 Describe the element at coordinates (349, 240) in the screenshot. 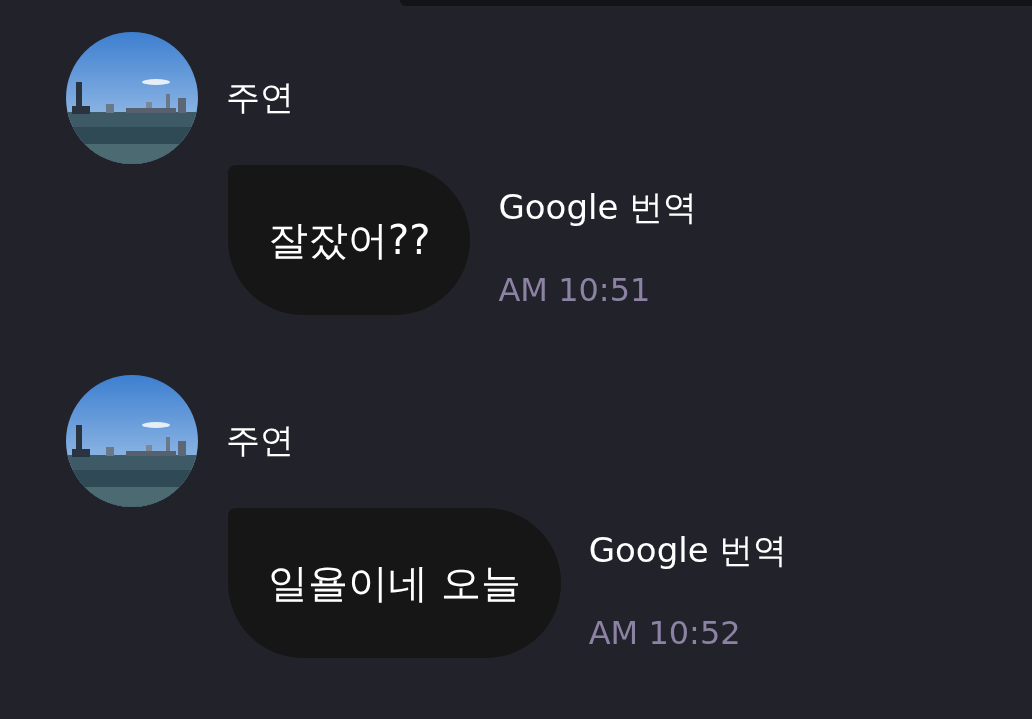

I see `message-bubble: 잘잤어??` at that location.